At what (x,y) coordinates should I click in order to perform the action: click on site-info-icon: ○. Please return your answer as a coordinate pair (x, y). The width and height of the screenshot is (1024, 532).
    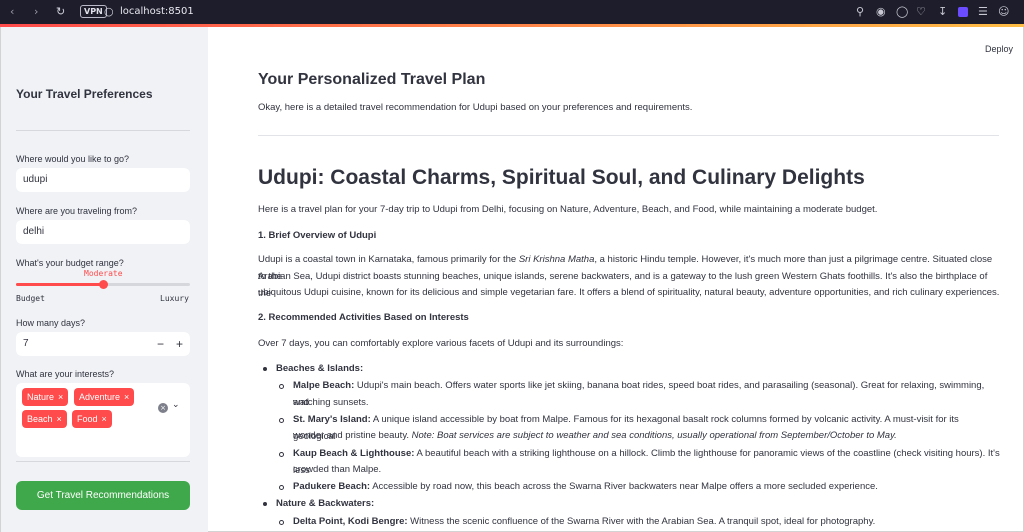
    Looking at the image, I should click on (109, 12).